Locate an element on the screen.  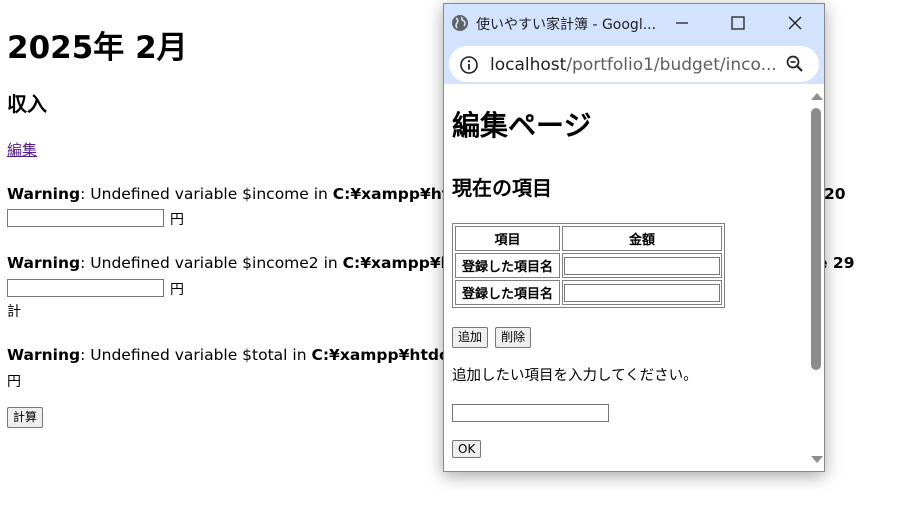
ok-button: OK is located at coordinates (467, 449).